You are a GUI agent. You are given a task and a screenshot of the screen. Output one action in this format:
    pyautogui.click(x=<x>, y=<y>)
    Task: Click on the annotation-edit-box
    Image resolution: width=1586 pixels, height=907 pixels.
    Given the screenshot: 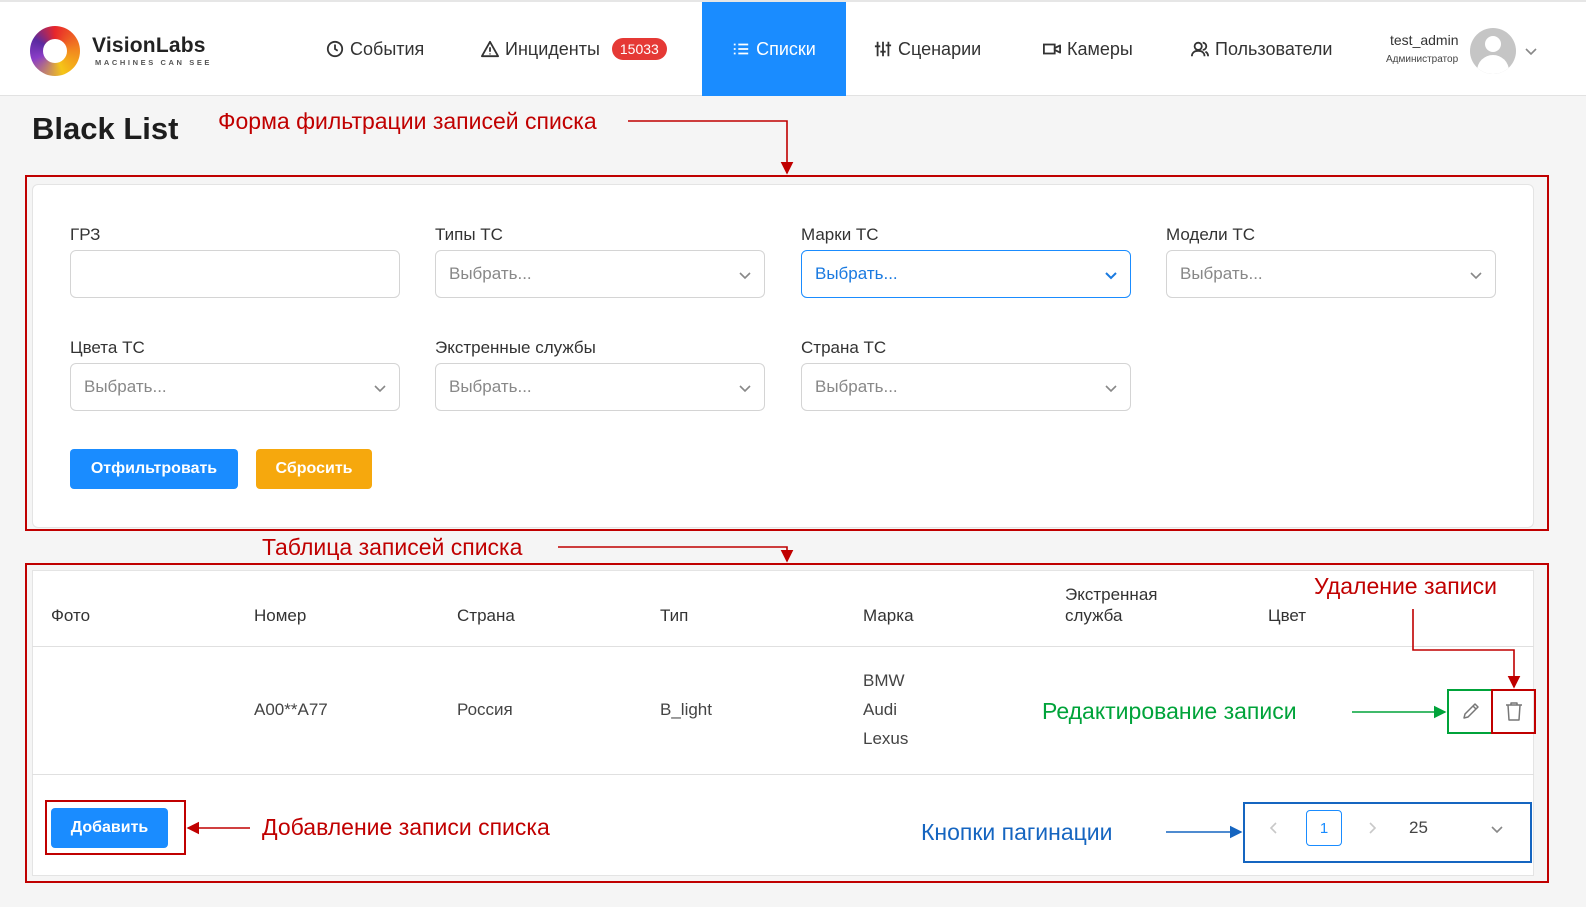 What is the action you would take?
    pyautogui.click(x=1470, y=711)
    